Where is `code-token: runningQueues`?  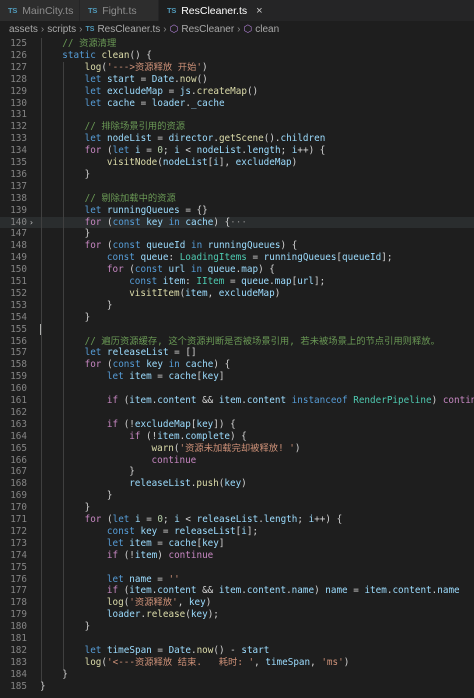 code-token: runningQueues is located at coordinates (244, 246).